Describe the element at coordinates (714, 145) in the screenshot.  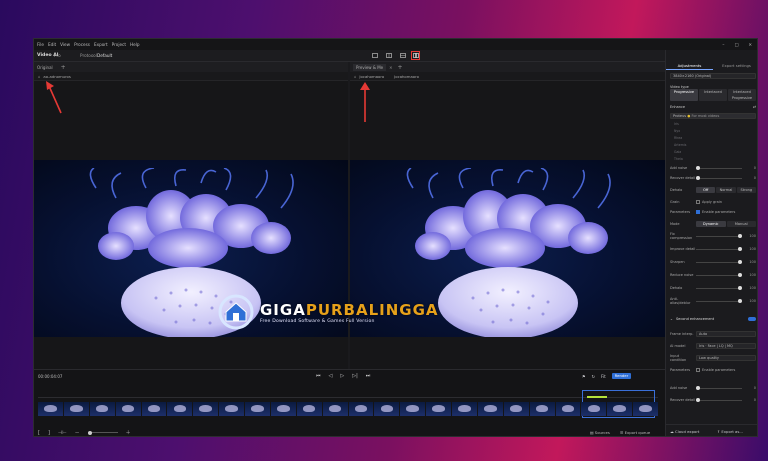
I see `model-item: Artemis` at that location.